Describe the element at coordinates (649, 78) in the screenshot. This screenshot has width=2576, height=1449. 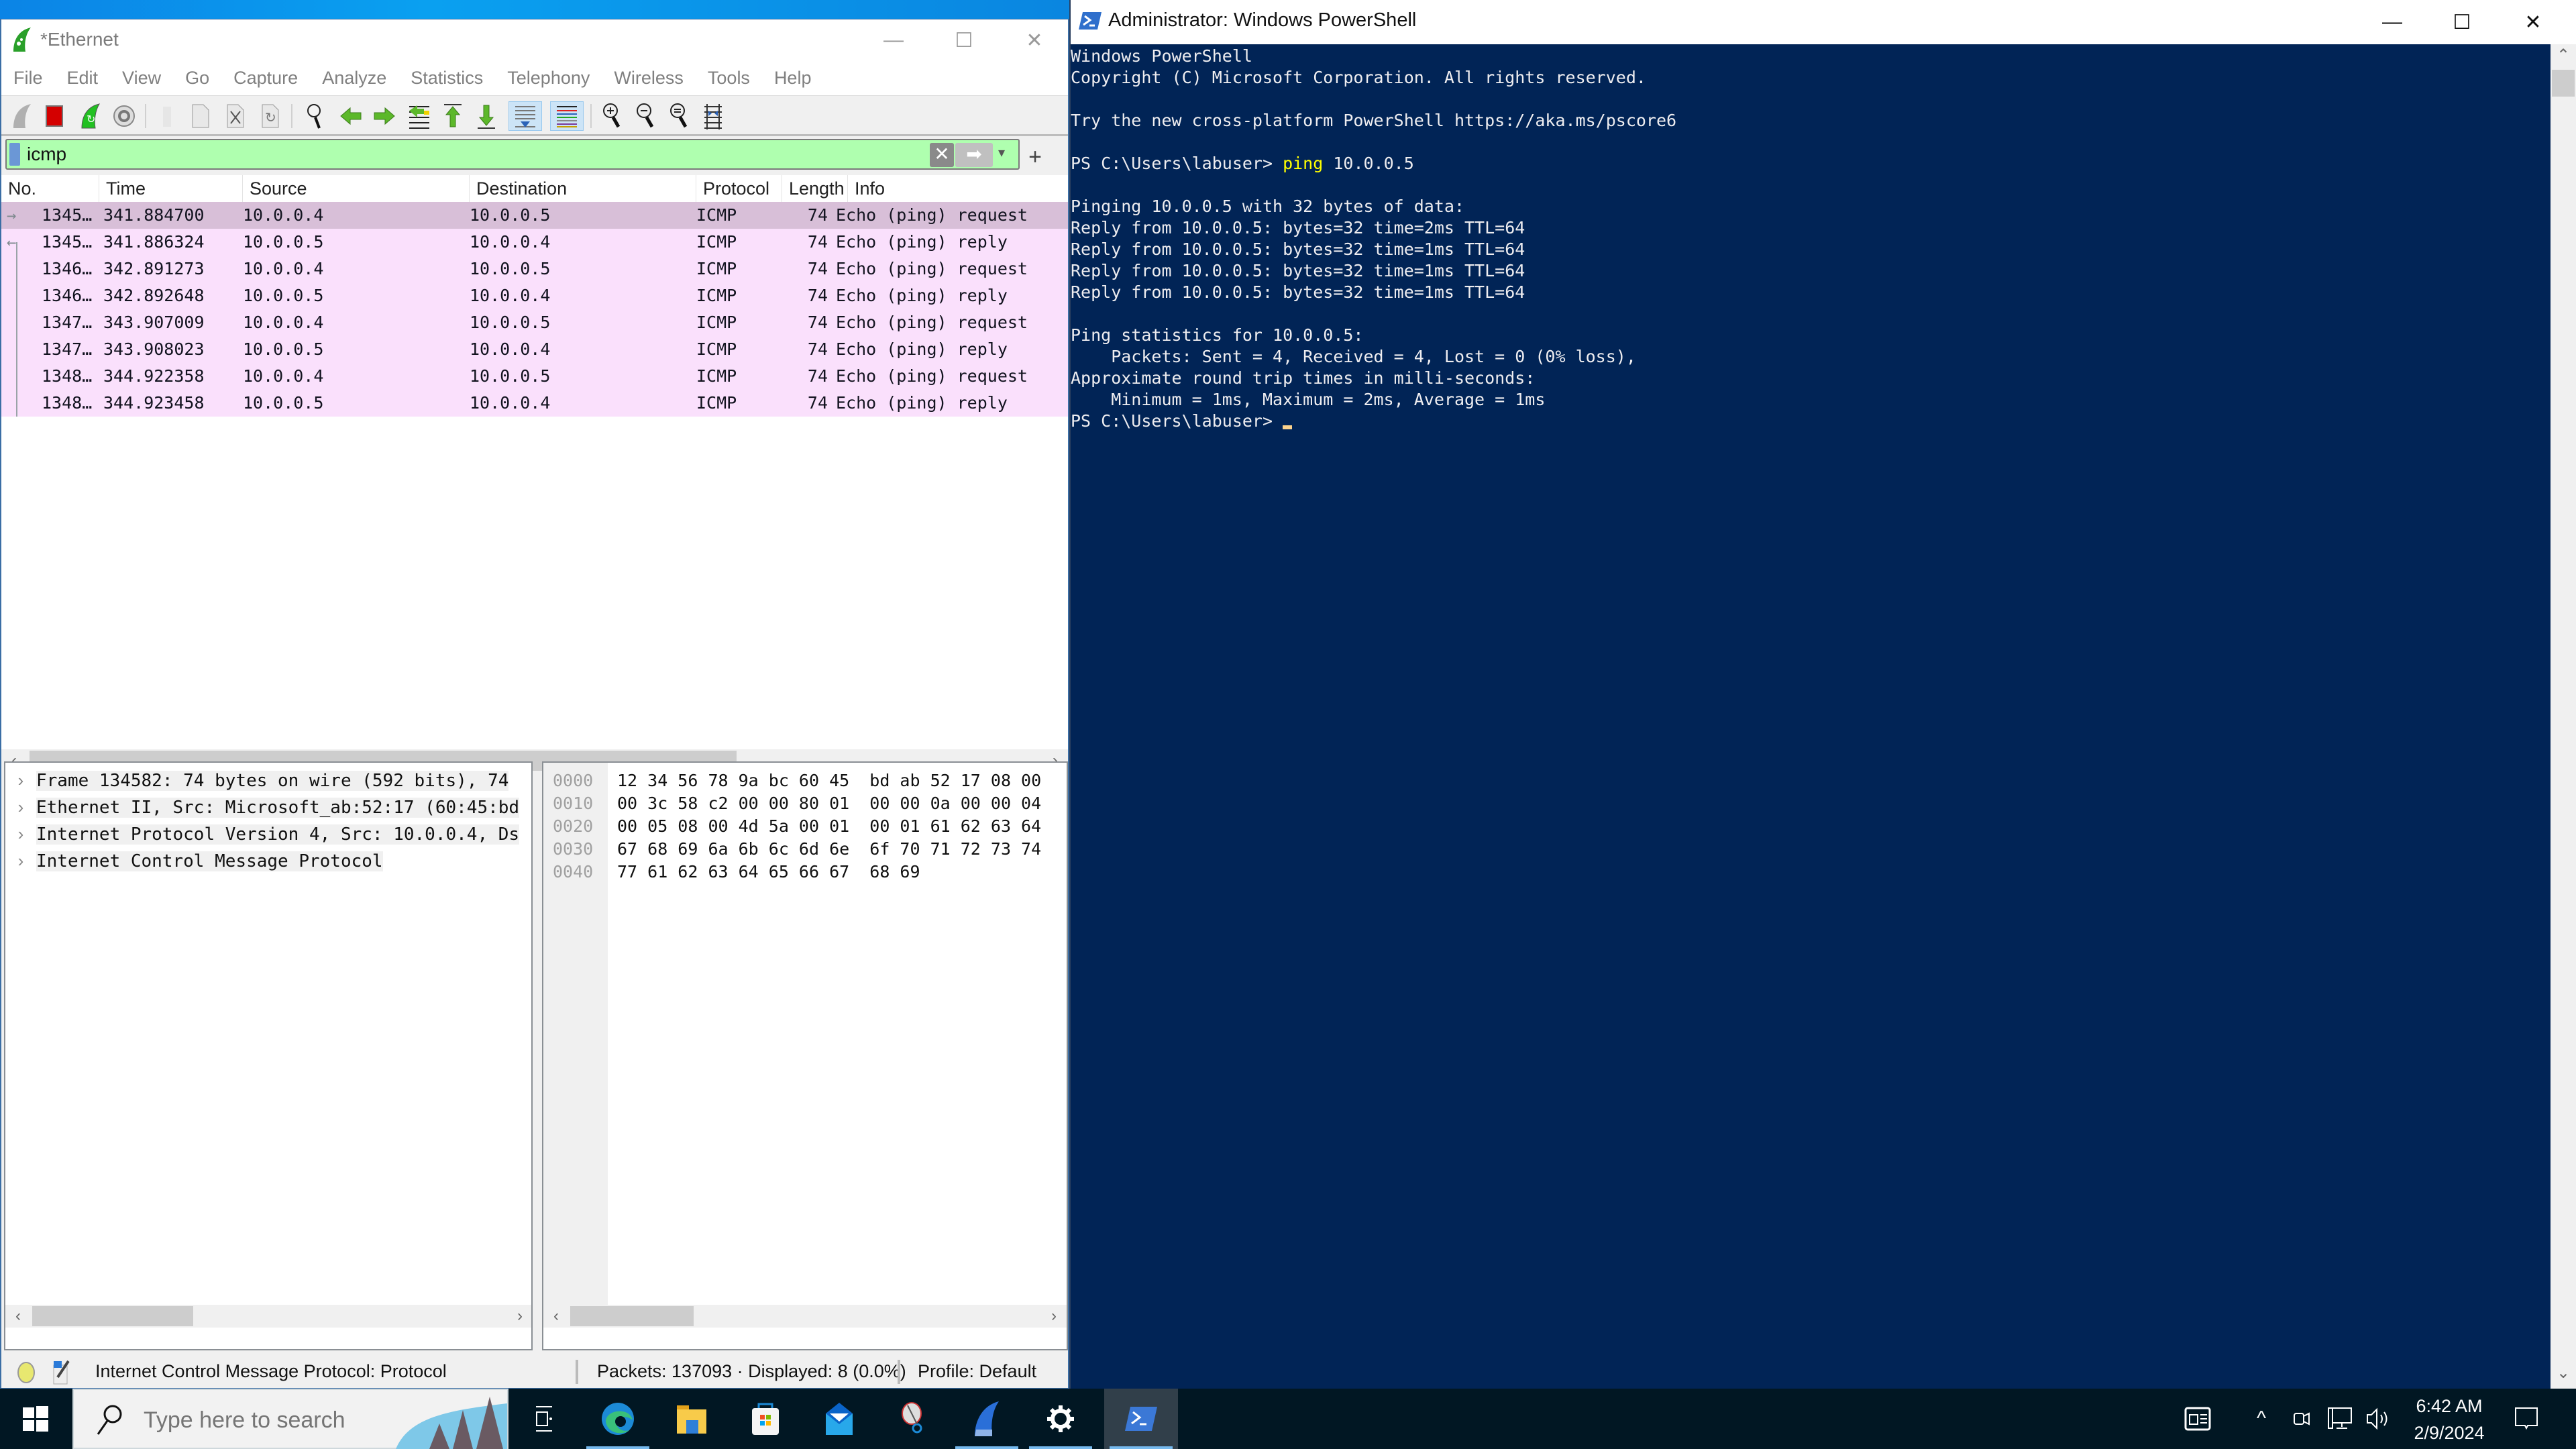
I see `menu-wireless: Wireless` at that location.